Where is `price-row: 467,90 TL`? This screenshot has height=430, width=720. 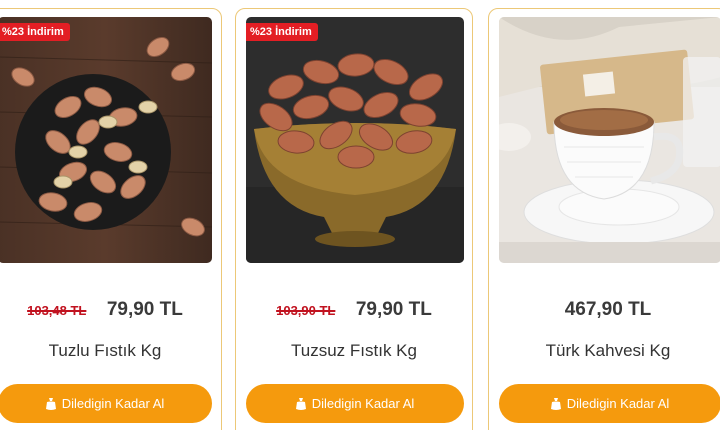 price-row: 467,90 TL is located at coordinates (604, 310).